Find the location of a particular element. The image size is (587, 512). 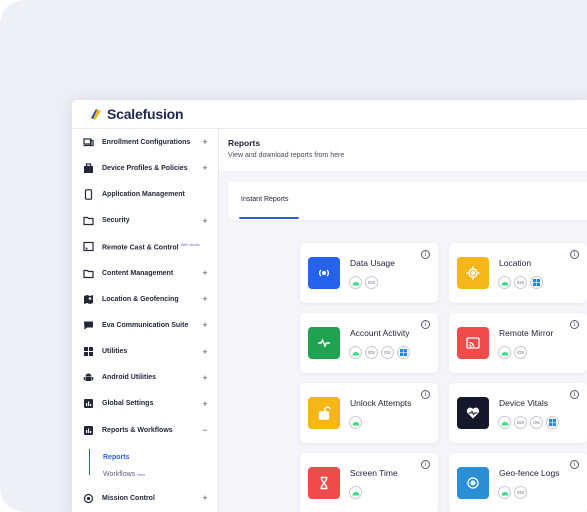

chat-icon is located at coordinates (88, 325).